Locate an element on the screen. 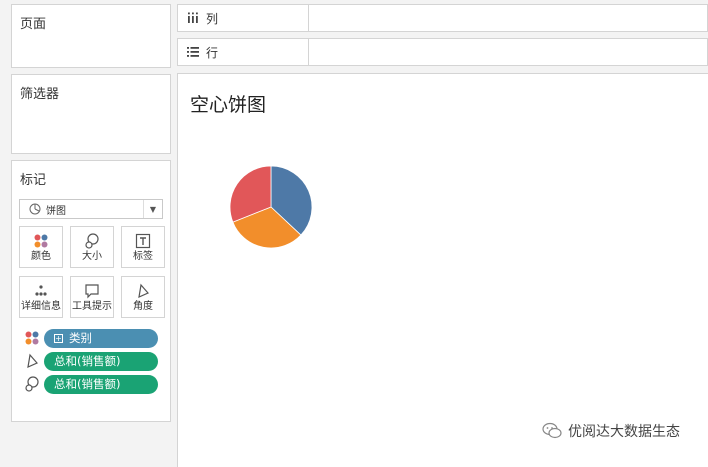 This screenshot has width=708, height=467. rows-label-text: 行 is located at coordinates (212, 52).